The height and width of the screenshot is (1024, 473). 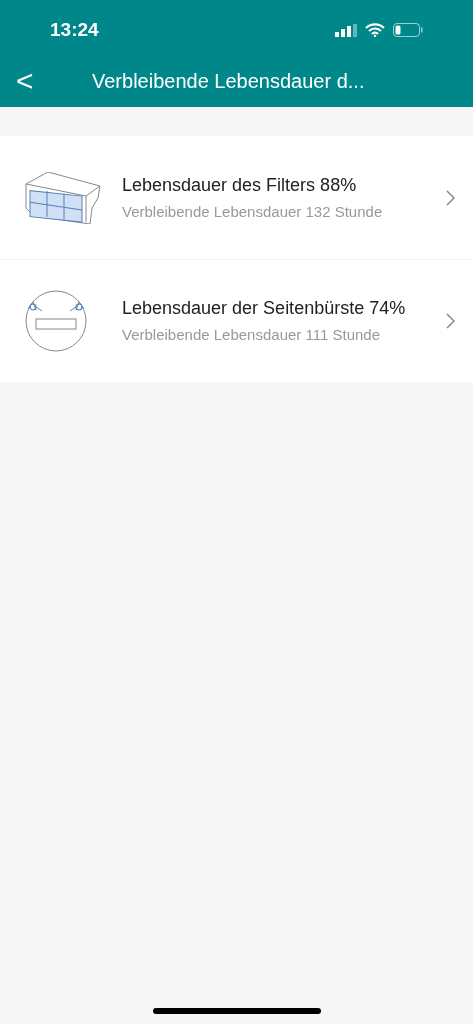 I want to click on item-subtitle: Verbleibende Lebensdauer 132 Stunde, so click(x=253, y=211).